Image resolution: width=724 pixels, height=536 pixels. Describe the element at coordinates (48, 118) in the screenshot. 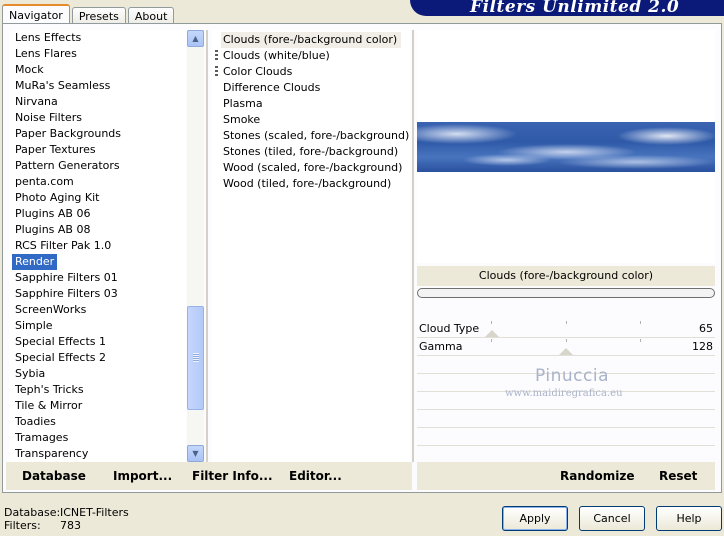

I see `category-item: Noise Filters` at that location.